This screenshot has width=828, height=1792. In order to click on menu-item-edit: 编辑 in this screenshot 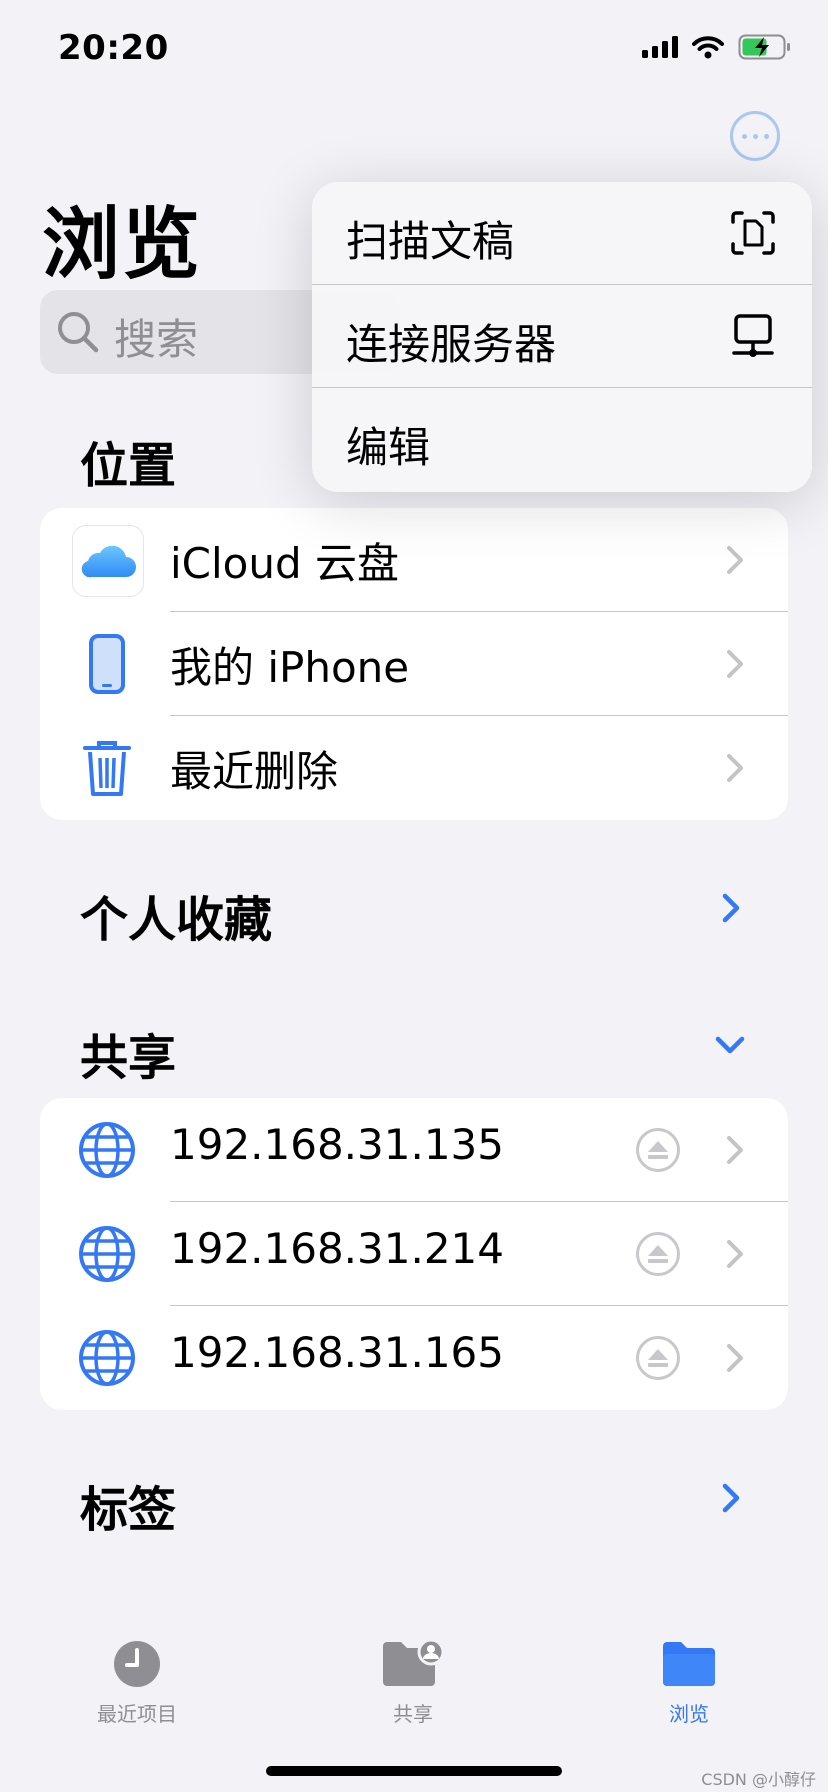, I will do `click(562, 439)`.